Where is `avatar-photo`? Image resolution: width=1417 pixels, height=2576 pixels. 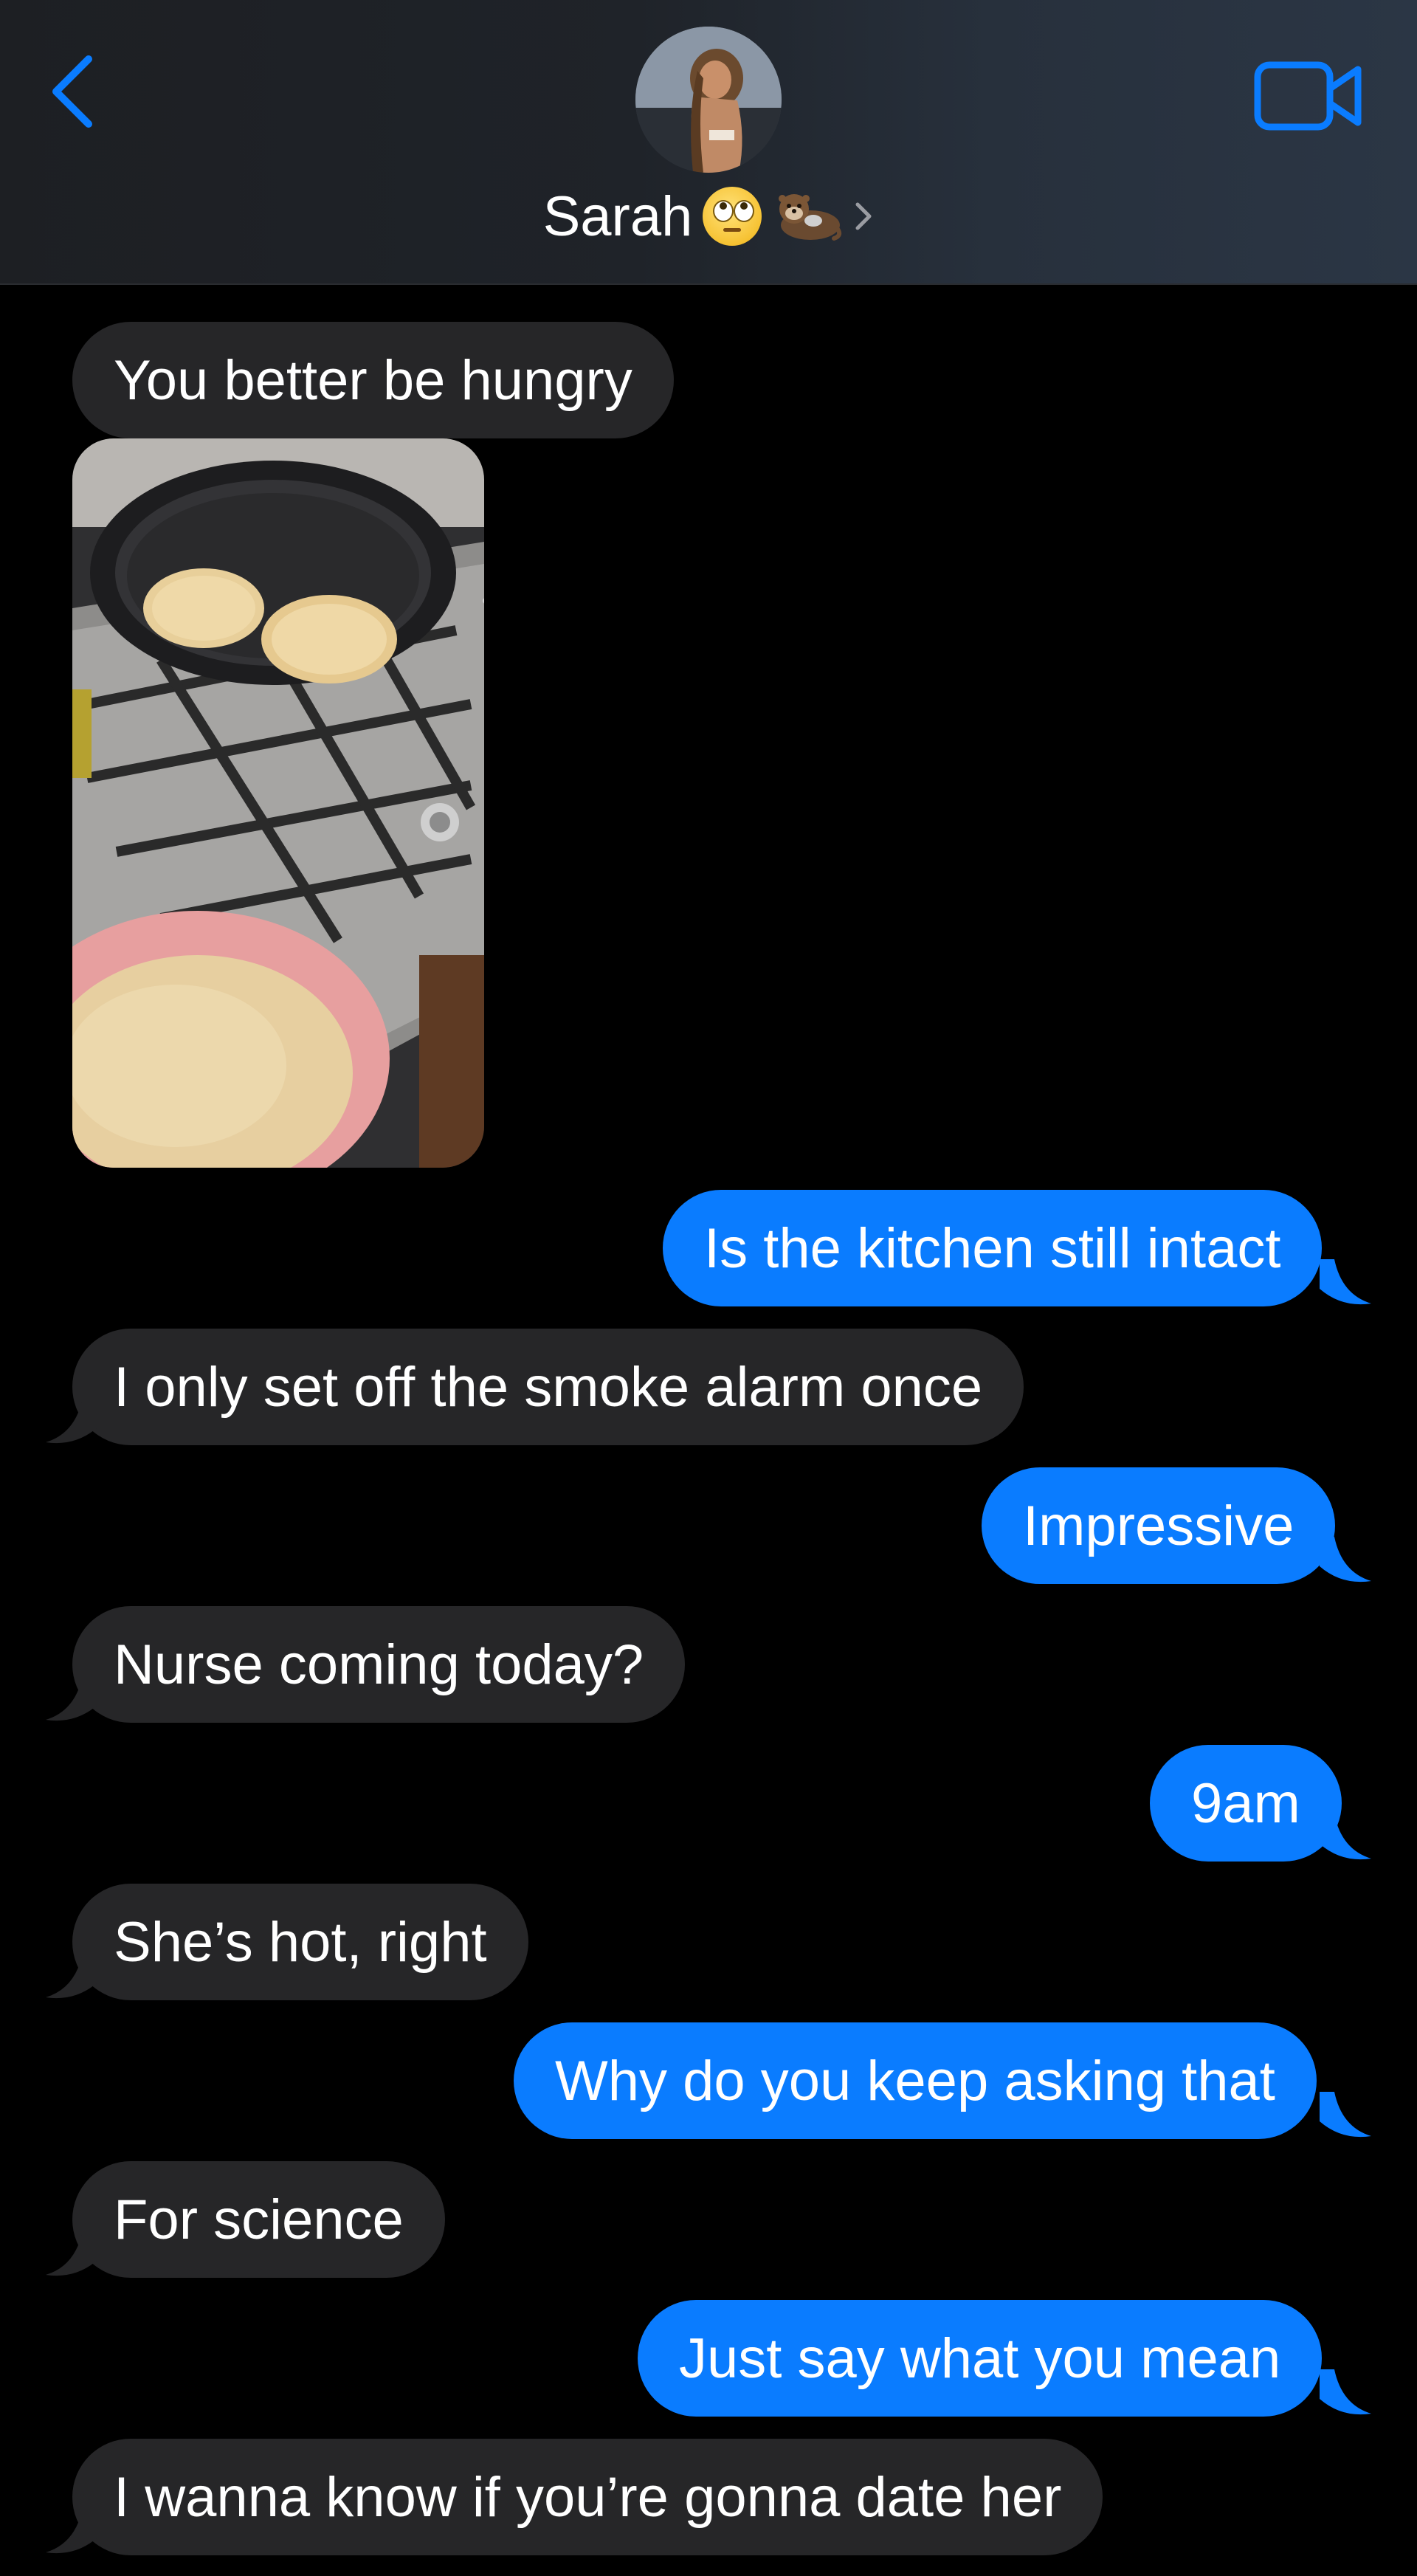
avatar-photo is located at coordinates (708, 100).